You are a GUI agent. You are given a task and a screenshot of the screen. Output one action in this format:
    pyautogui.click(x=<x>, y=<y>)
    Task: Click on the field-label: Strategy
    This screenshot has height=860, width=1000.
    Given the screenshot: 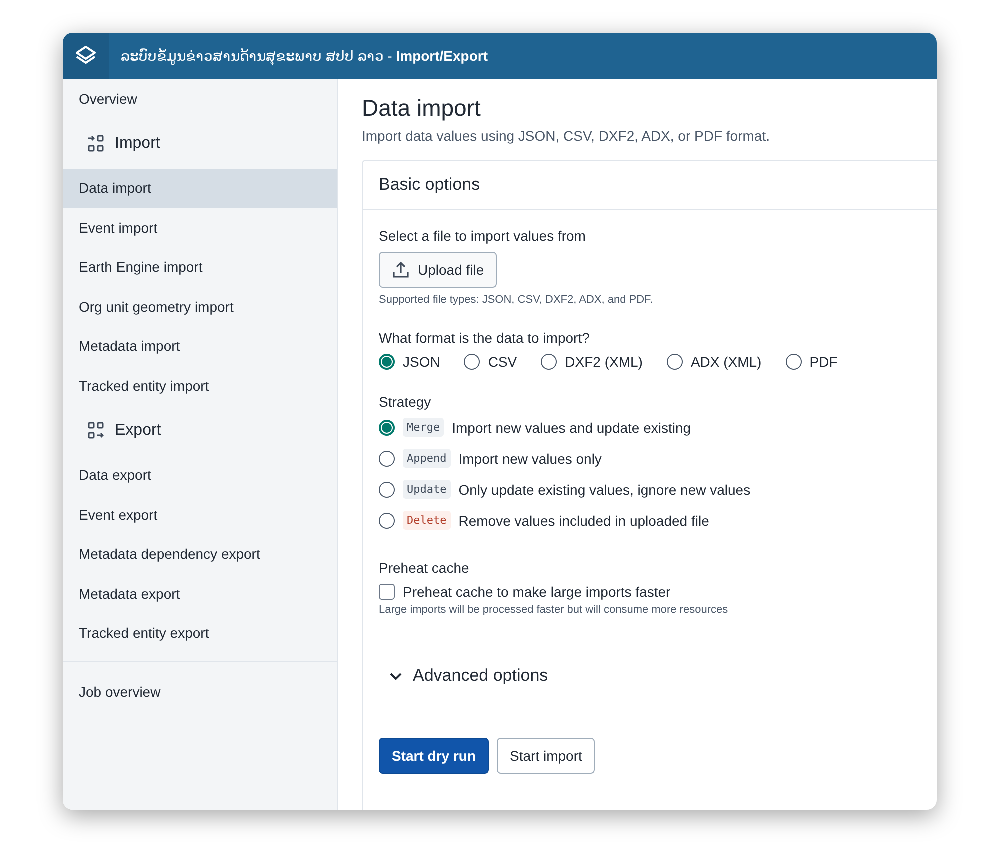 What is the action you would take?
    pyautogui.click(x=405, y=402)
    